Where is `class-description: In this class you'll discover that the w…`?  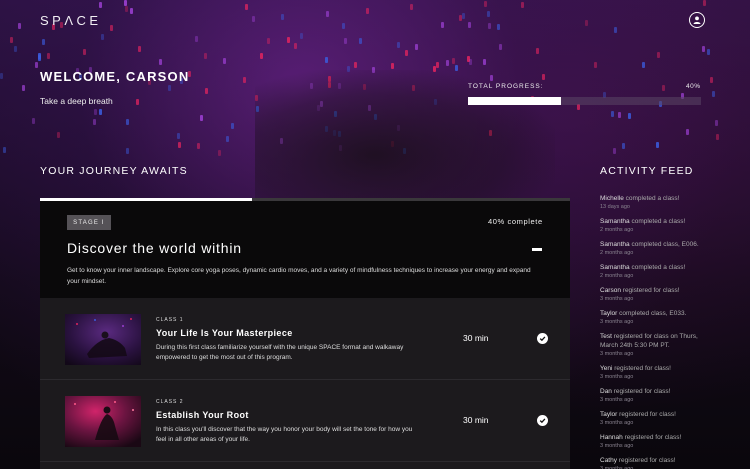 class-description: In this class you'll discover that the w… is located at coordinates (284, 434).